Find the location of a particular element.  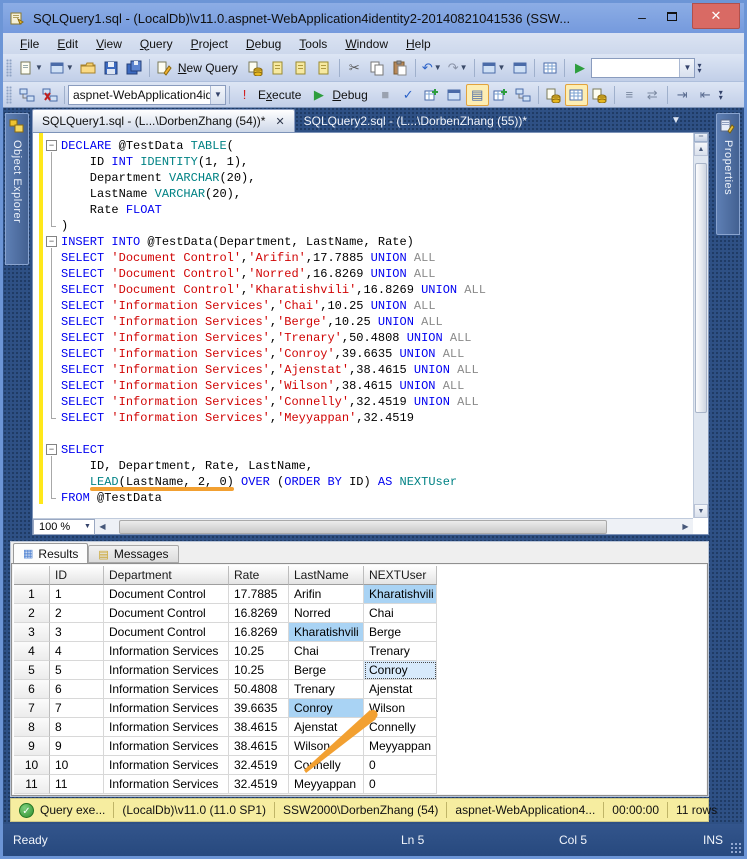

editor-vertical-scrollbar: ═ ▲ ▼ is located at coordinates (700, 325).